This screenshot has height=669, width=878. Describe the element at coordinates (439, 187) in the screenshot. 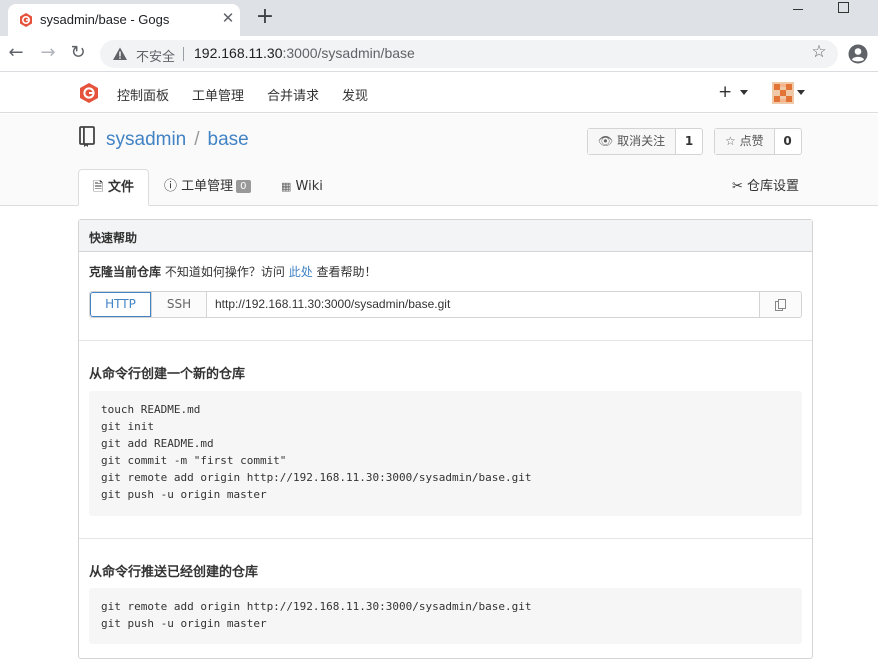

I see `repo-tabs: 🗎 文件 ⓘ 工单管理 0 ▦ Wiki ✂ 仓库设置` at that location.